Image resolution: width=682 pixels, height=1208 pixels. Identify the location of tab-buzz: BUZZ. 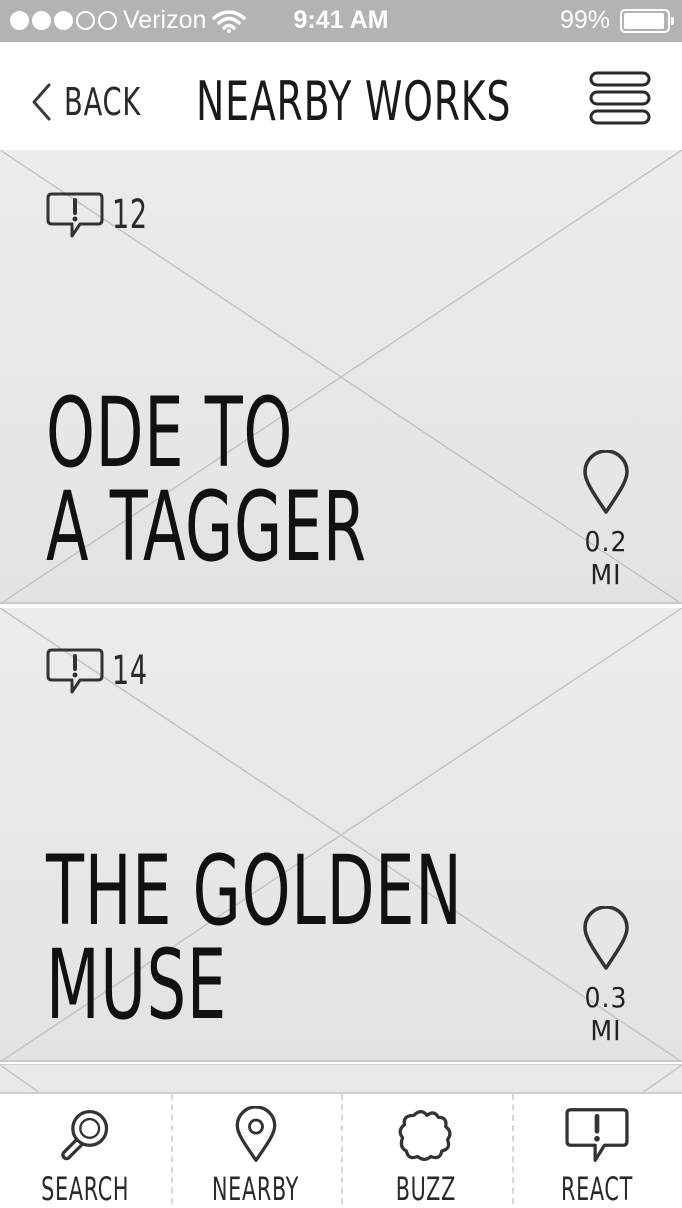
(426, 1151).